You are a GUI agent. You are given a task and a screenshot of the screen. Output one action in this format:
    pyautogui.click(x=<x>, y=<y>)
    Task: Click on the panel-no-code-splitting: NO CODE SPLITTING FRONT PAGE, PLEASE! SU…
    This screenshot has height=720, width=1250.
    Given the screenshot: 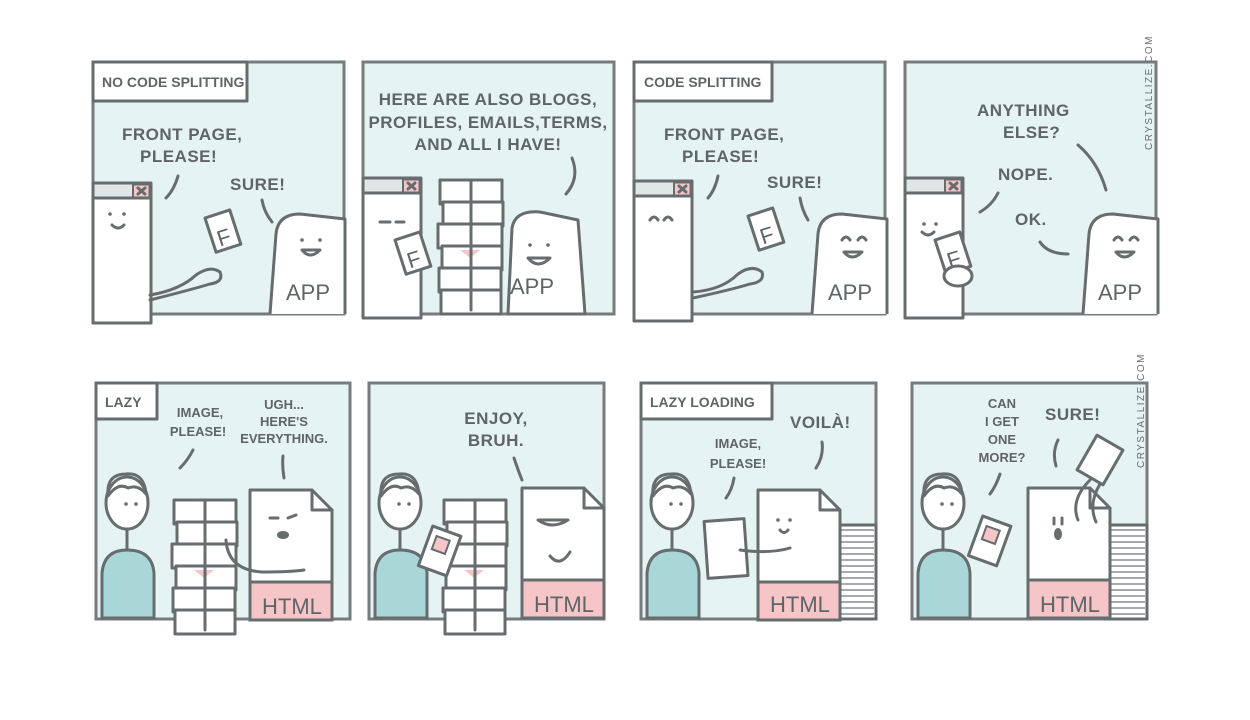 What is the action you would take?
    pyautogui.click(x=219, y=192)
    